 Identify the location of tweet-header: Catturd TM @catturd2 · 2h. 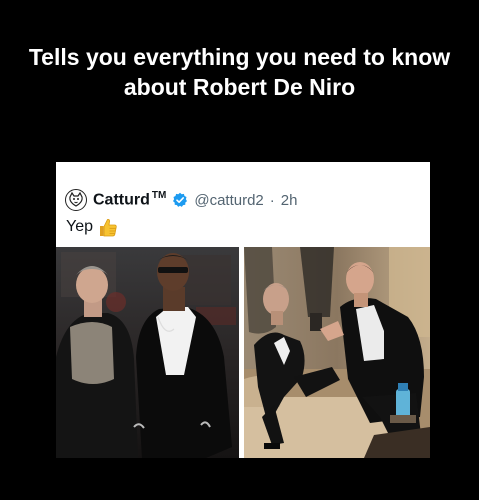
(181, 200).